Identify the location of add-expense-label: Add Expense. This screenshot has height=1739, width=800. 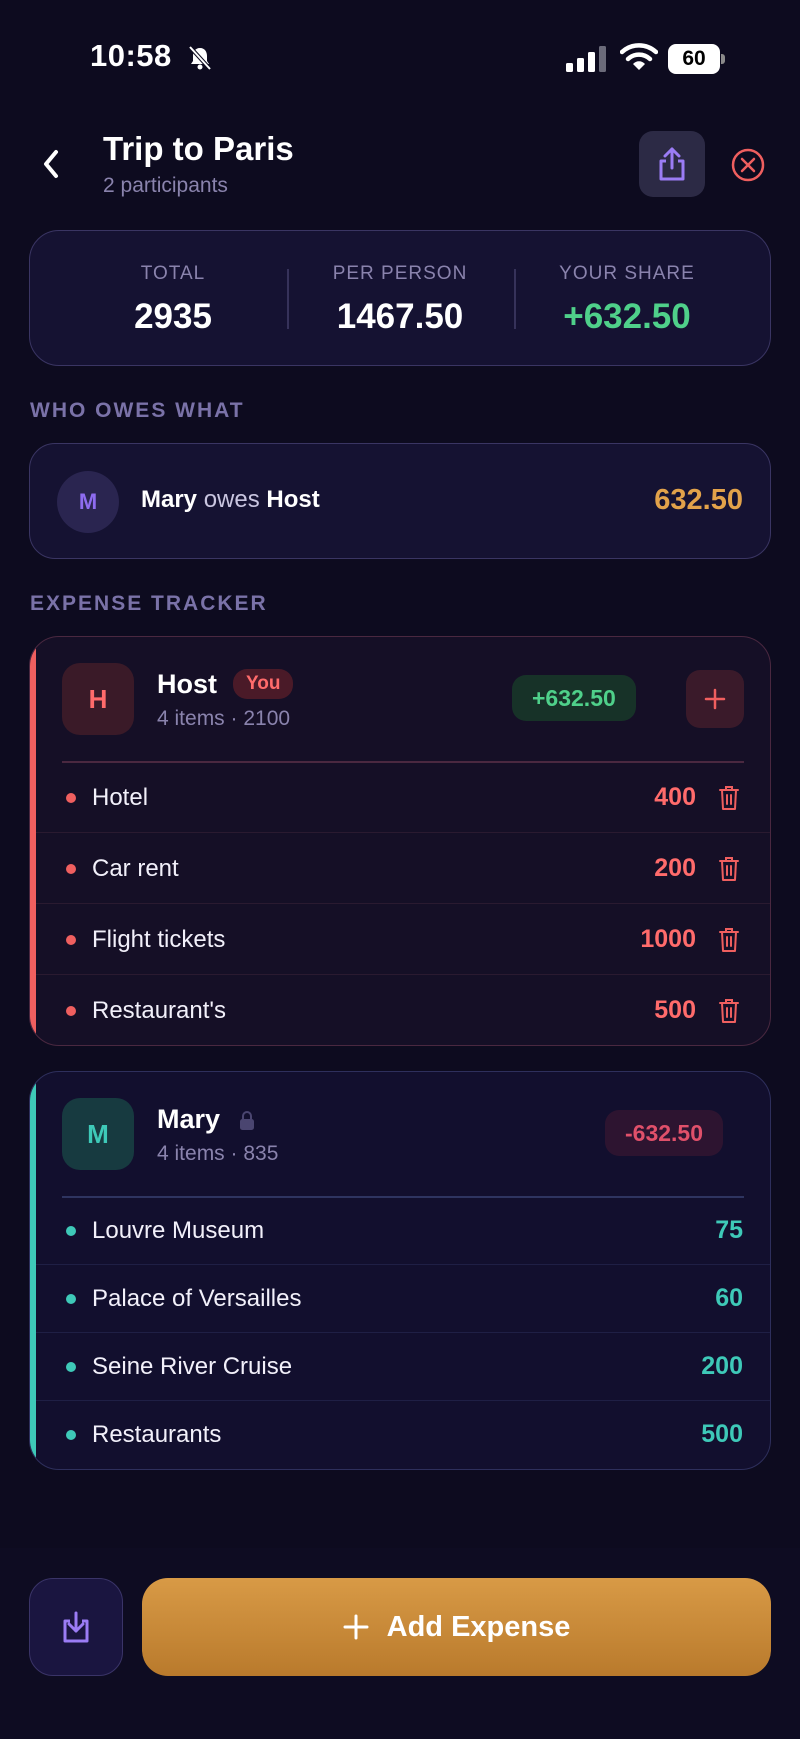
(478, 1626).